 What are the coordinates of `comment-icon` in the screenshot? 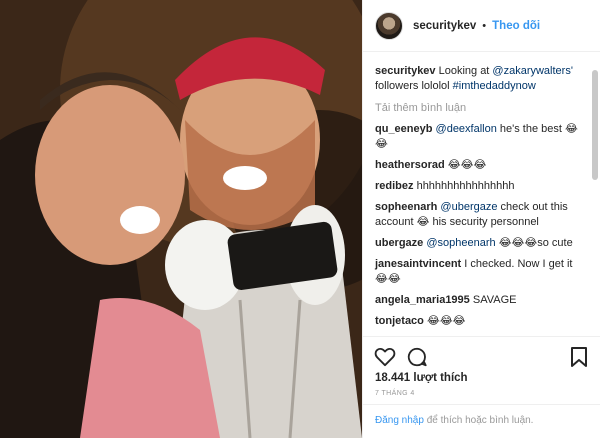 It's located at (417, 357).